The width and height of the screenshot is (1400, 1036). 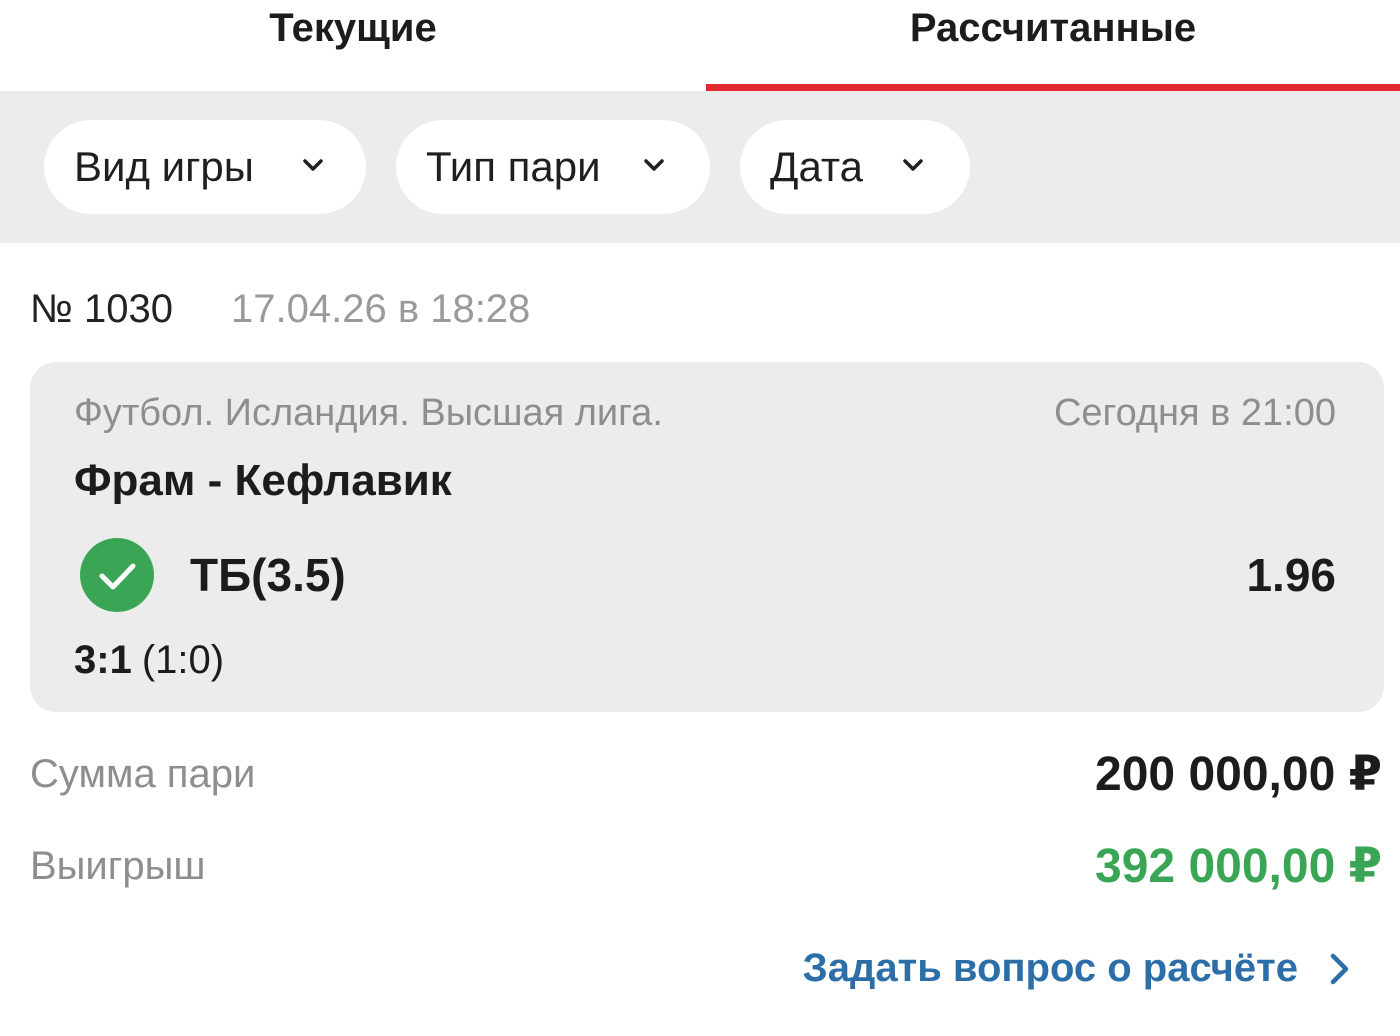 What do you see at coordinates (164, 166) in the screenshot?
I see `filter-game-type-label: Вид игры` at bounding box center [164, 166].